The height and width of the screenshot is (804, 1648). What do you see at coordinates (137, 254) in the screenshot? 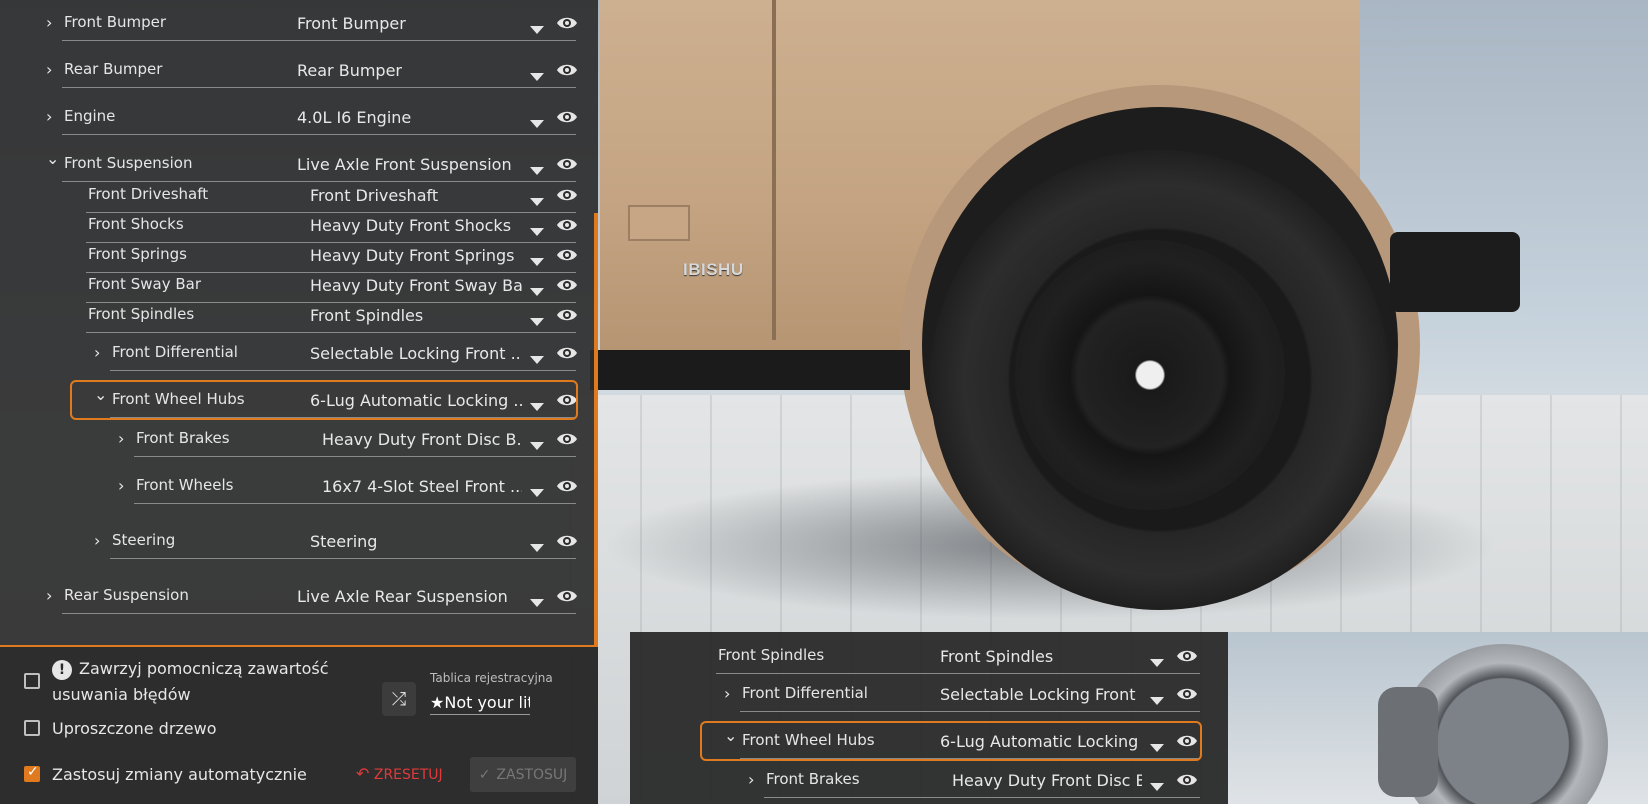
I see `part-slot-label: Front Springs` at bounding box center [137, 254].